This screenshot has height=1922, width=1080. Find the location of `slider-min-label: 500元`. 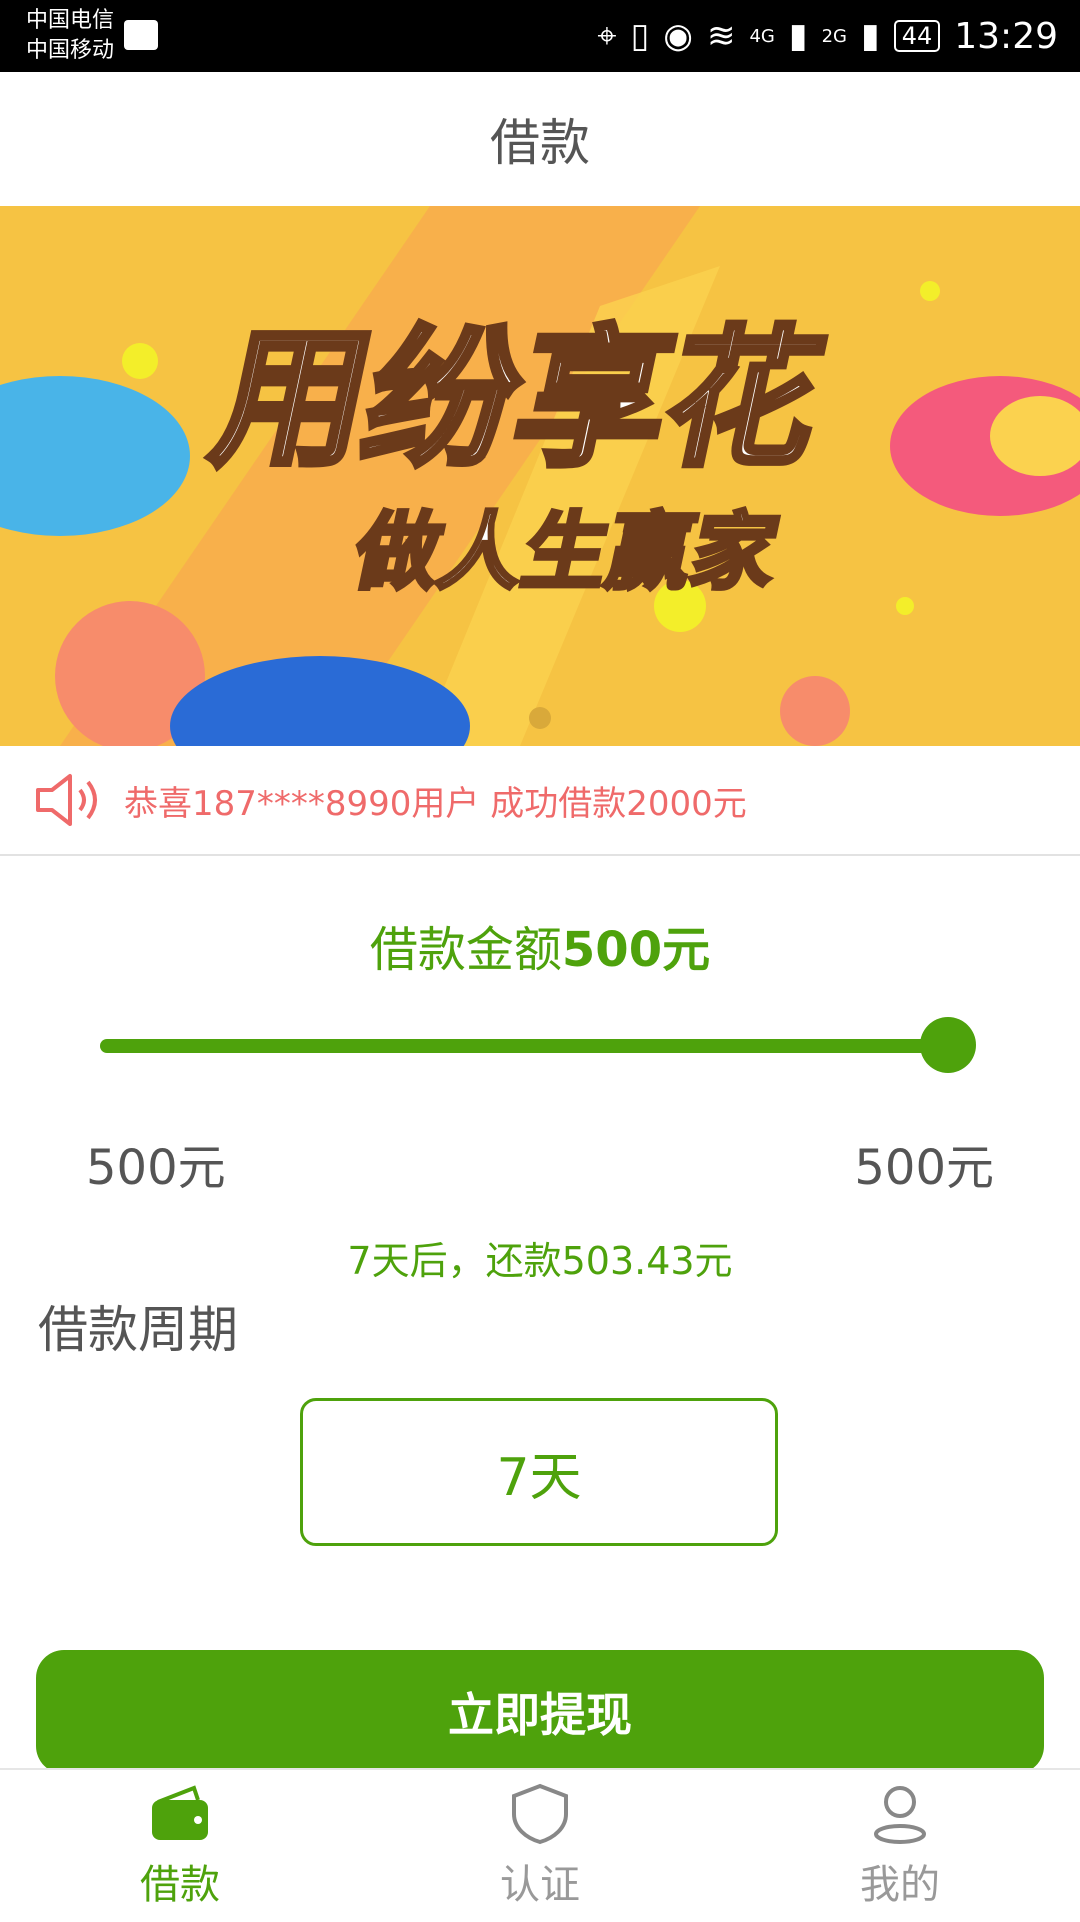

slider-min-label: 500元 is located at coordinates (156, 1168).